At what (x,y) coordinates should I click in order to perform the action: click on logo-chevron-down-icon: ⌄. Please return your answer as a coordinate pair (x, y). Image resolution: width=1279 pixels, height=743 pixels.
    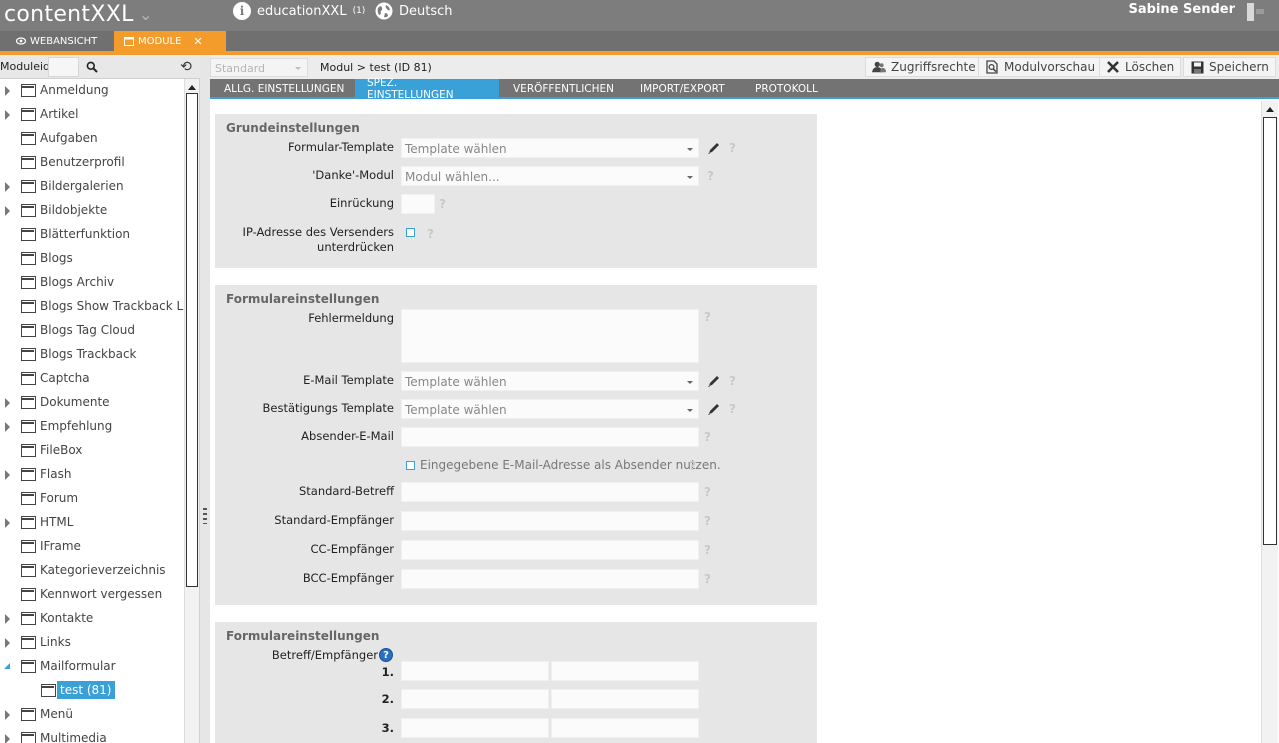
    Looking at the image, I should click on (145, 14).